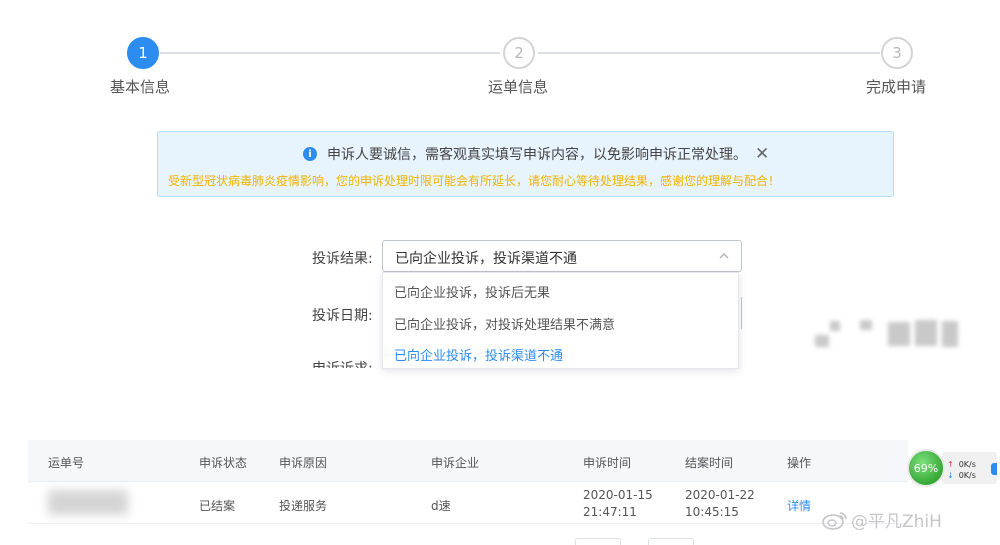  I want to click on notice-main-line: i 申诉人要诚信，需客观真实填写申诉内容，以免影响申诉正常处理。 ✕, so click(536, 154).